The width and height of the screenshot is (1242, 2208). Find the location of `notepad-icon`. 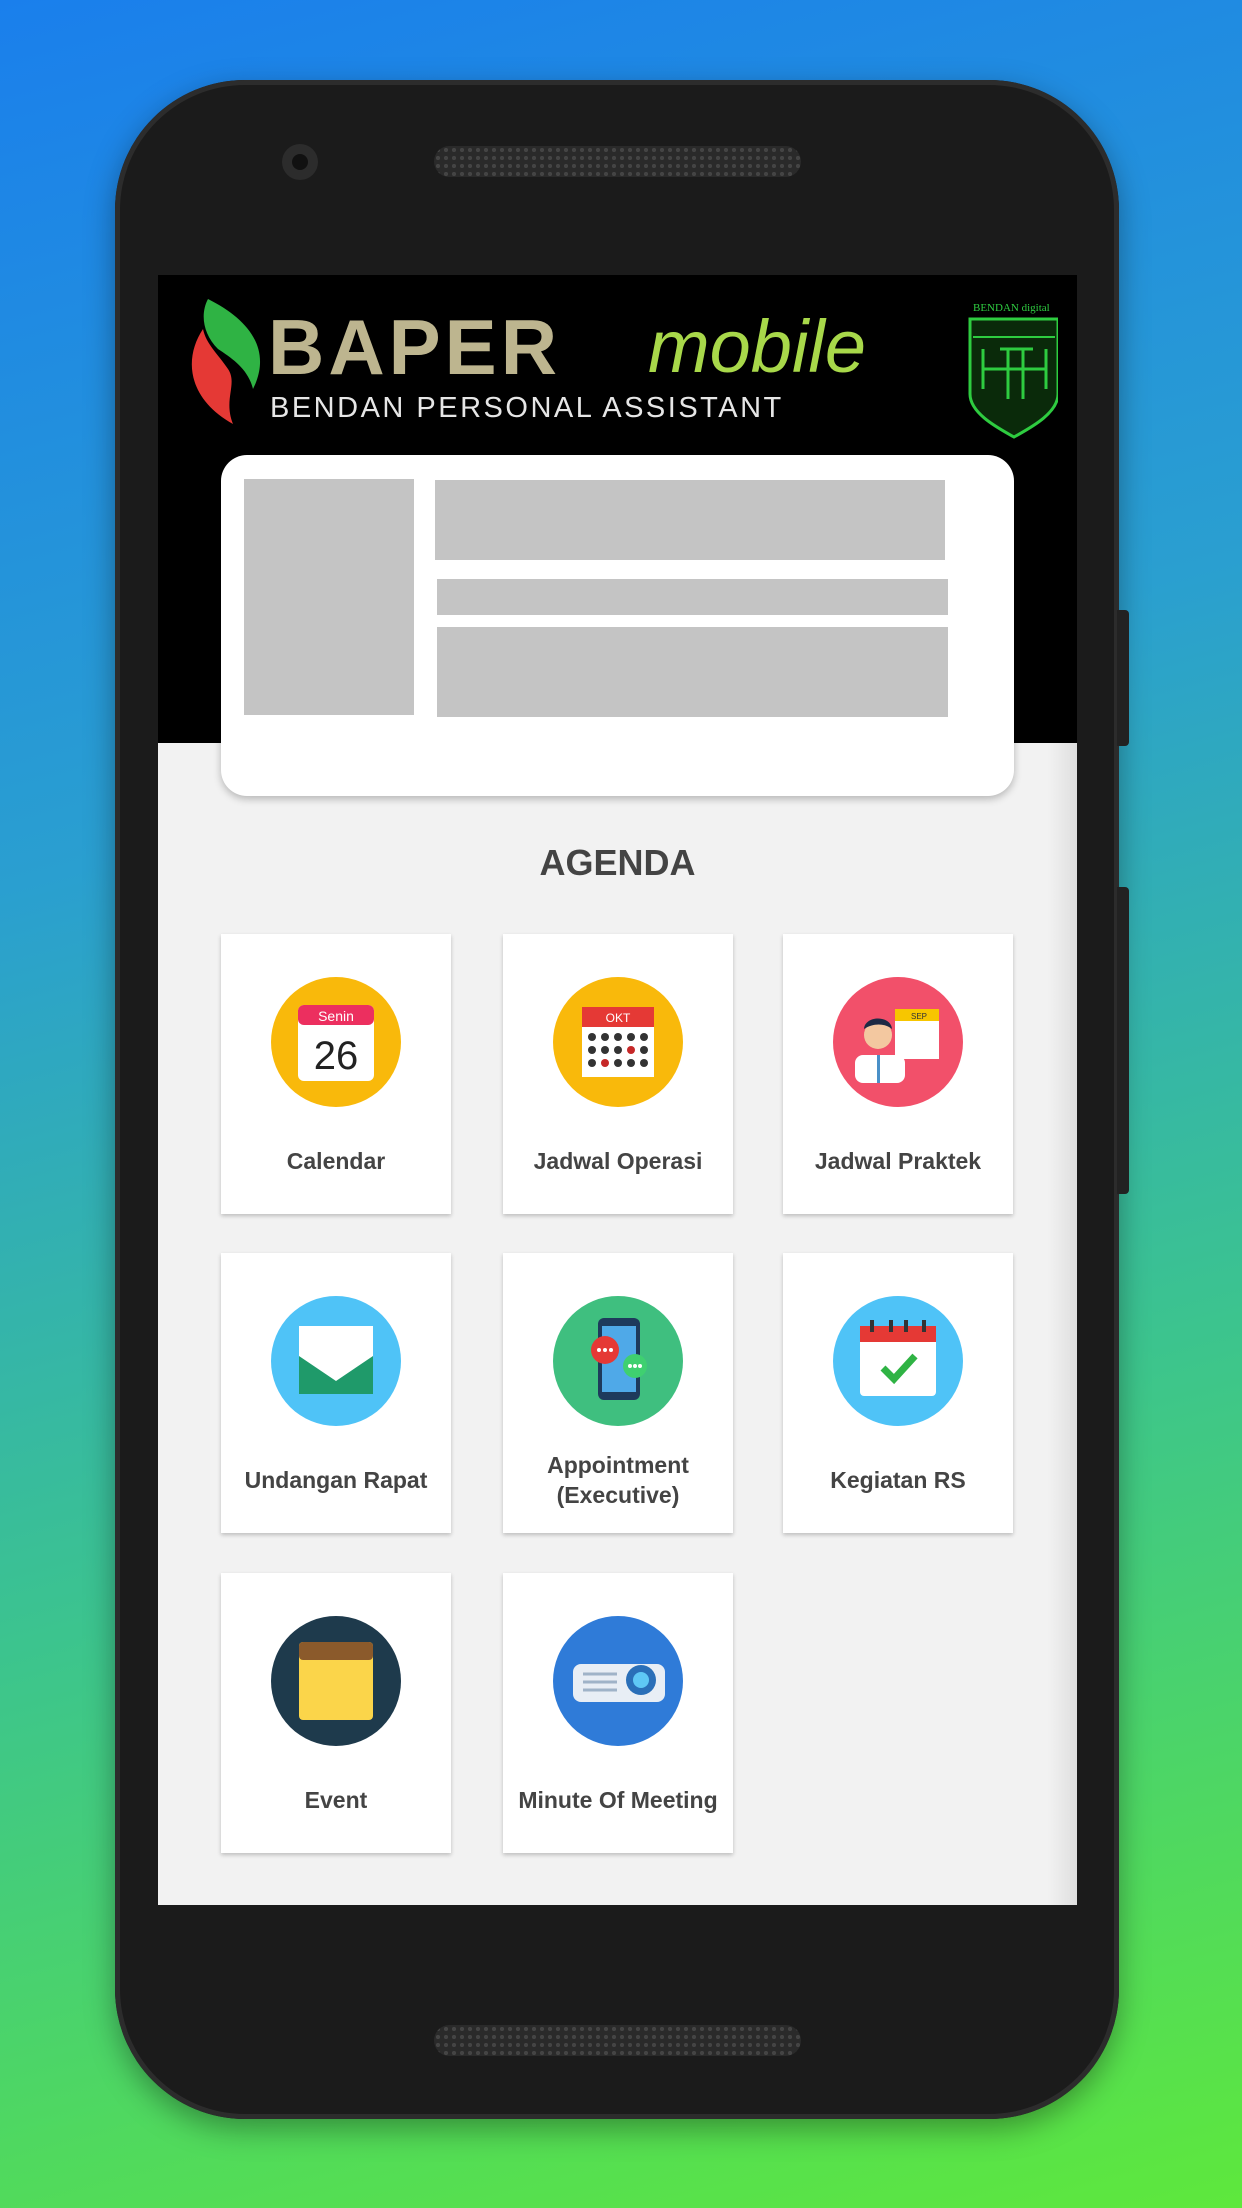

notepad-icon is located at coordinates (336, 1681).